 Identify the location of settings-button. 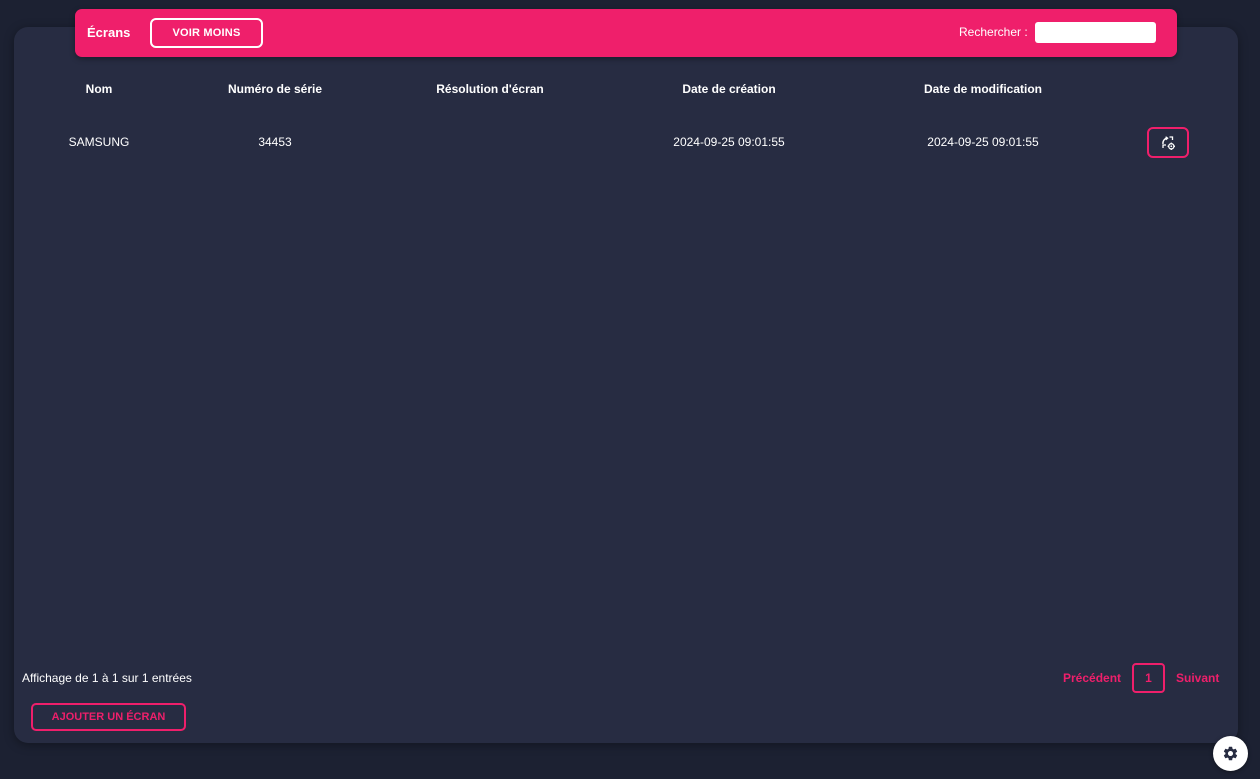
(1230, 753).